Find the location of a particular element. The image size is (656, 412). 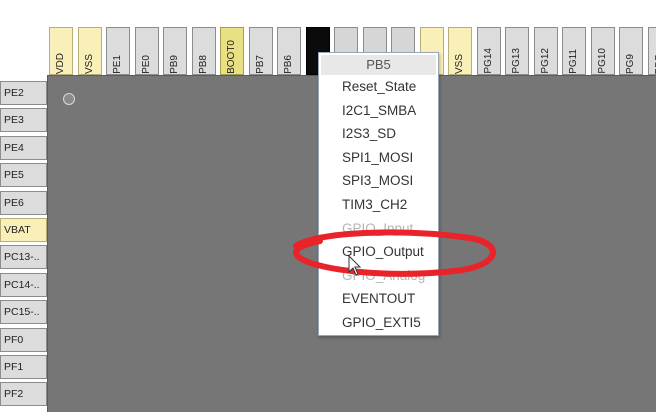

top-pin-label: PG11 is located at coordinates (574, 60).